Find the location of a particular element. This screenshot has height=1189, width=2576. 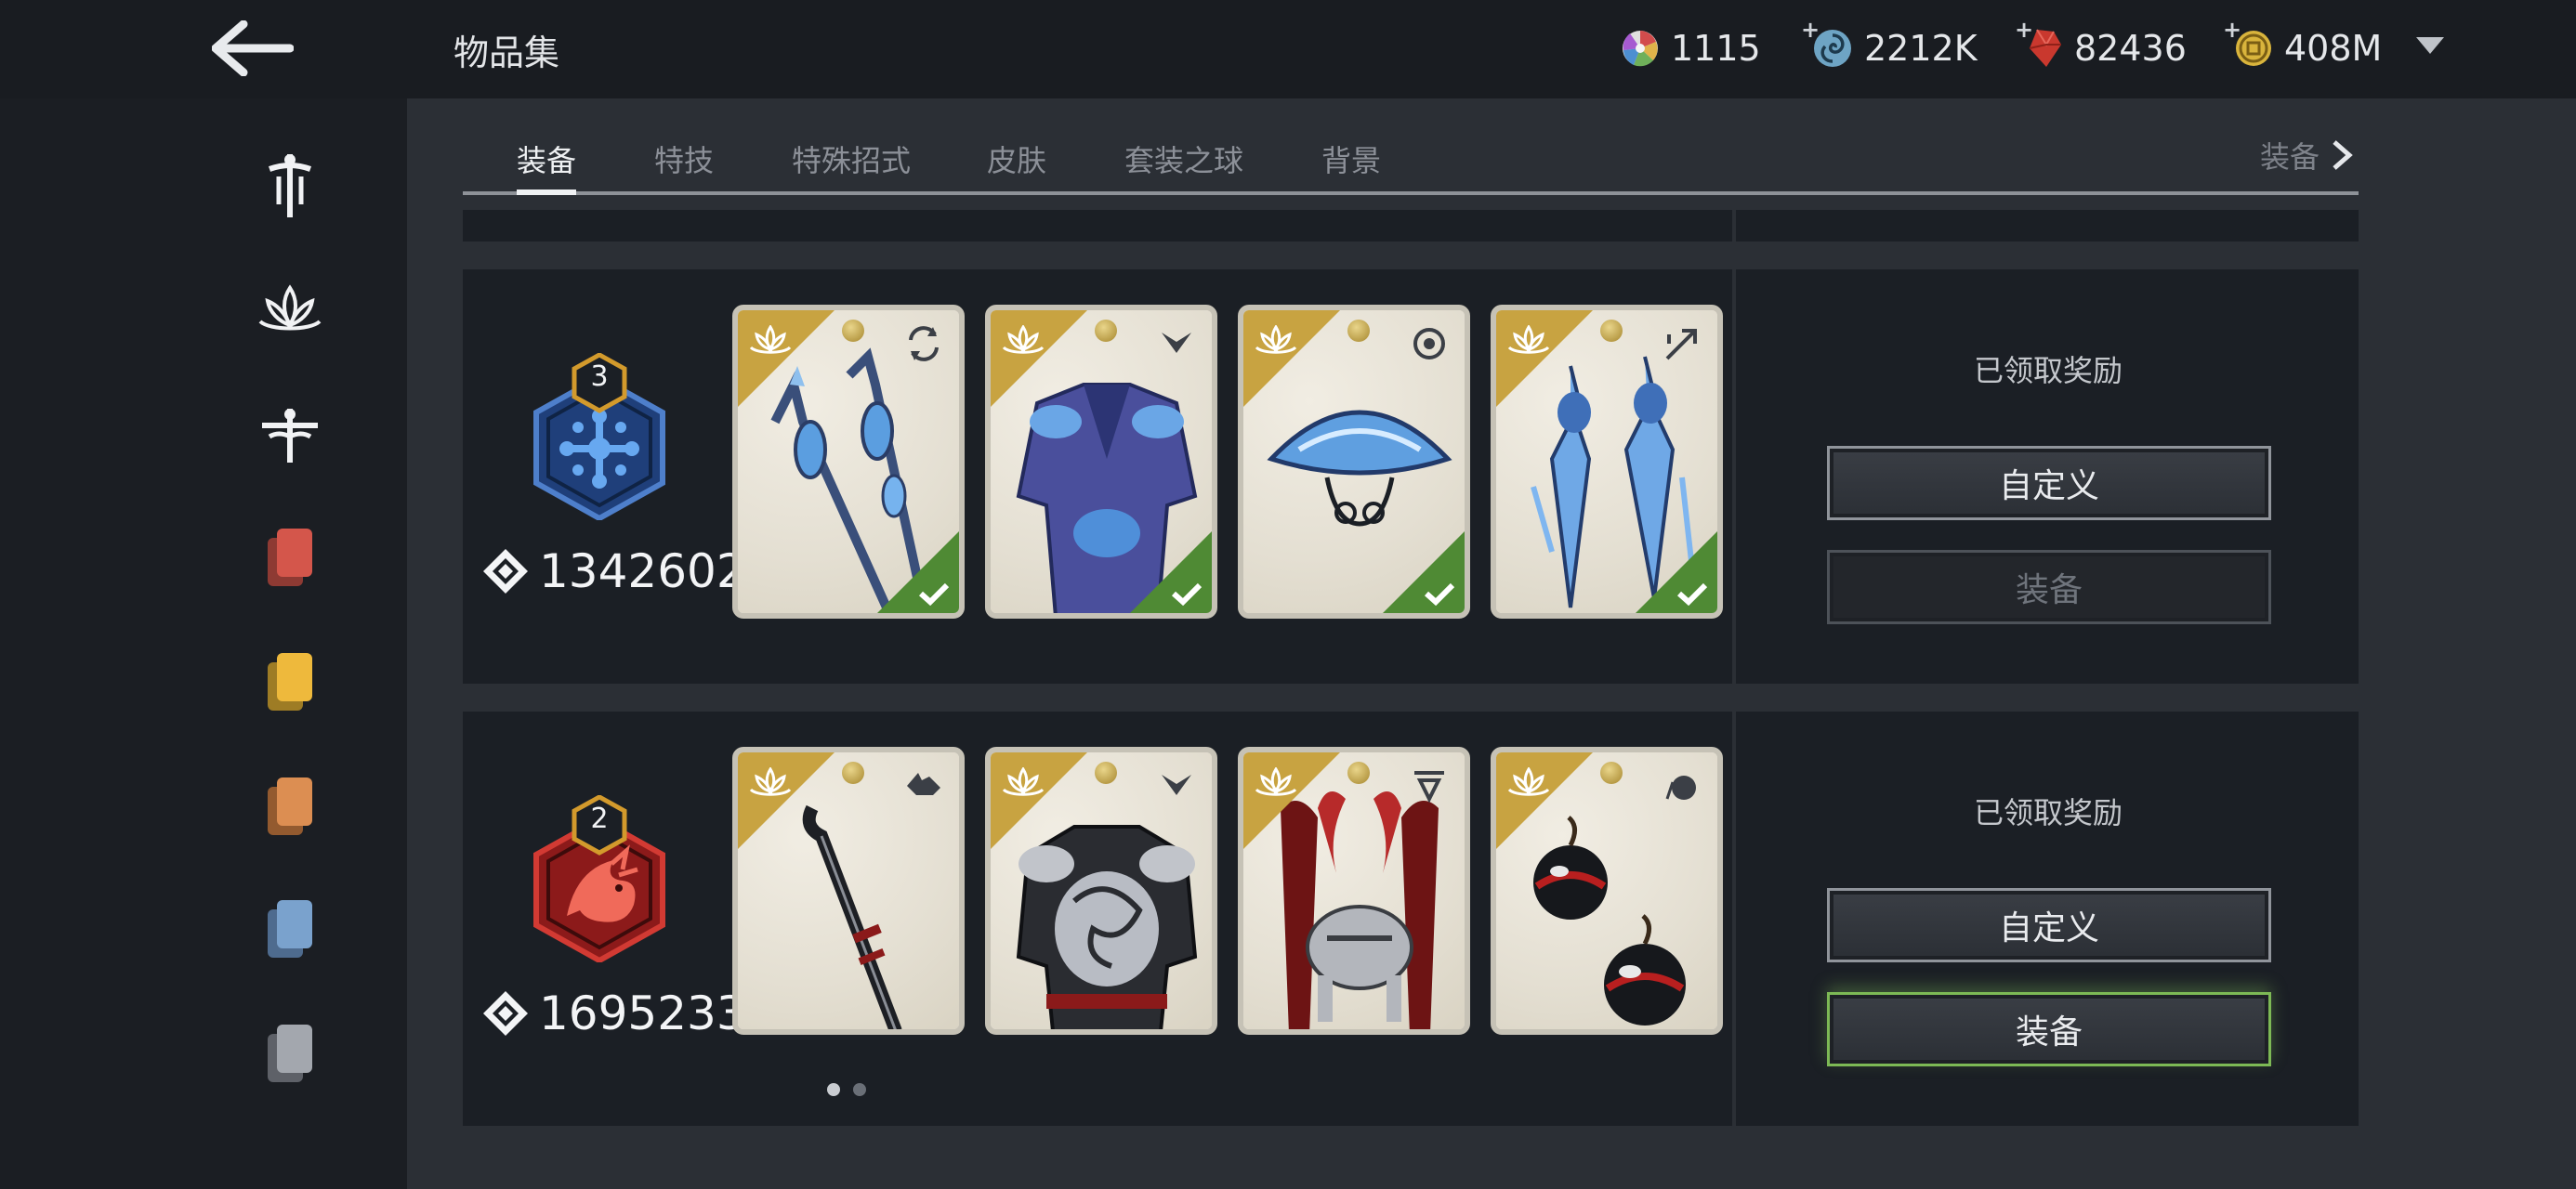

tab-backgrounds: 背景 is located at coordinates (1351, 158).